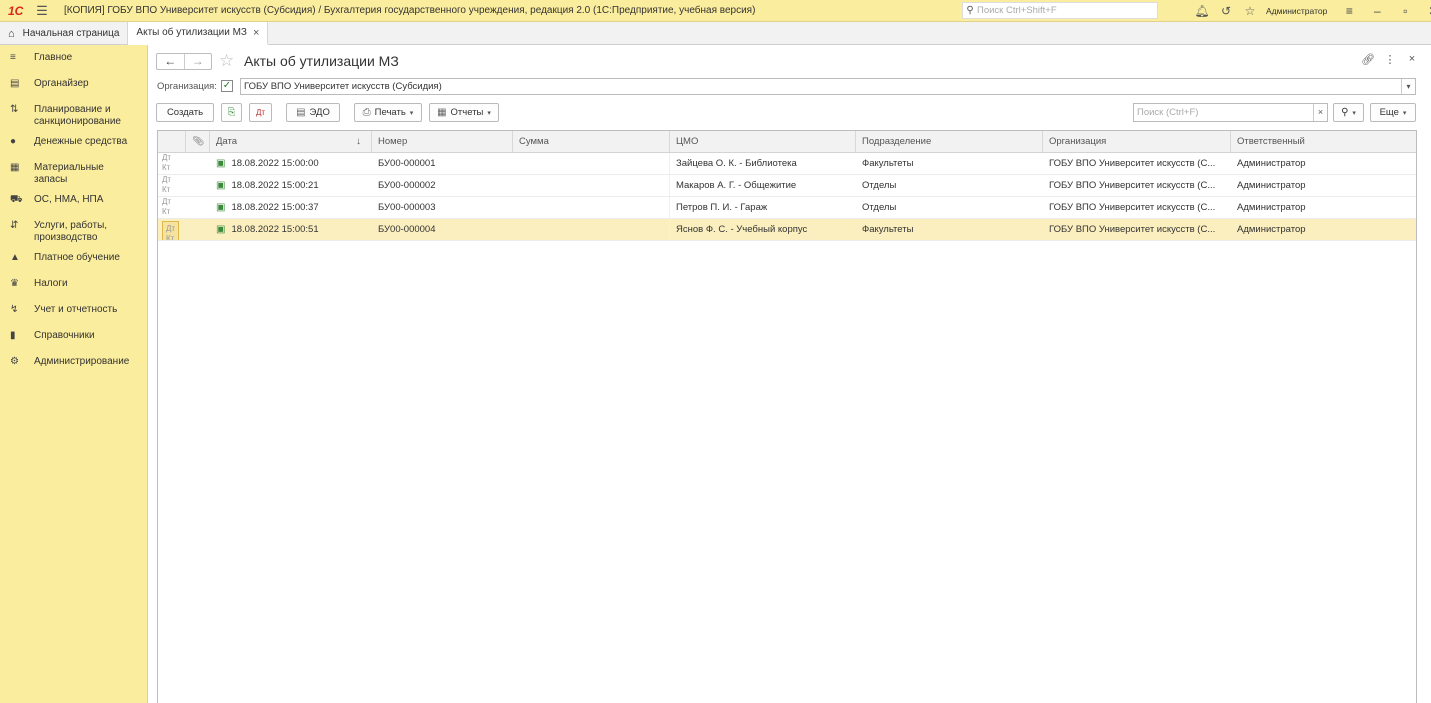 The image size is (1431, 703). I want to click on chevron-down-icon: ▾, so click(1354, 113).